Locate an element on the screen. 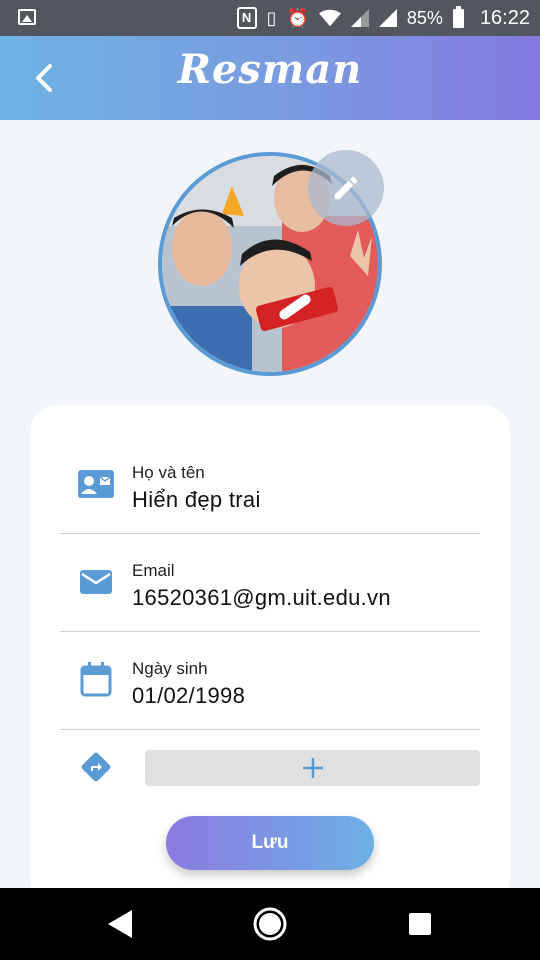 Image resolution: width=540 pixels, height=960 pixels. plus-icon is located at coordinates (312, 768).